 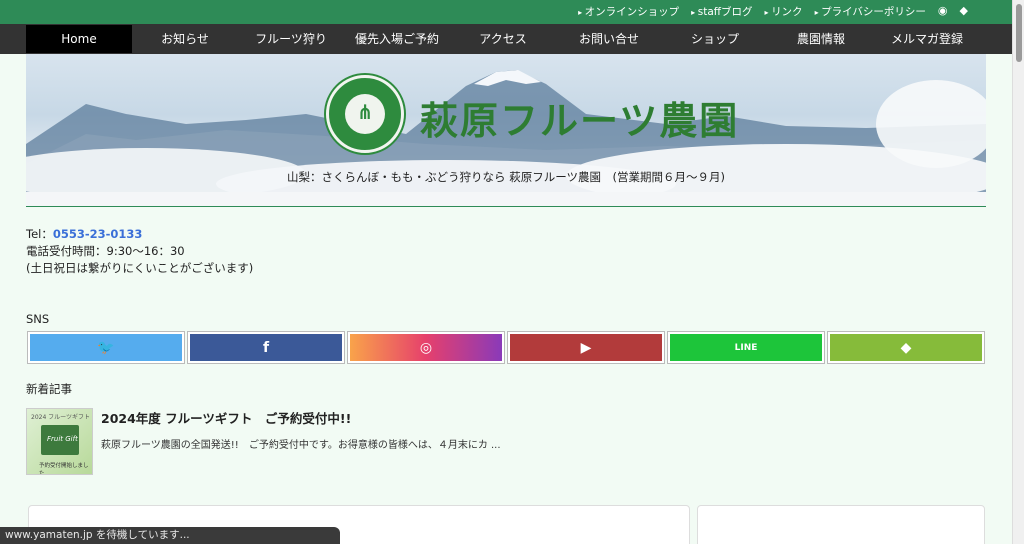 I want to click on scrollbar, so click(x=1018, y=272).